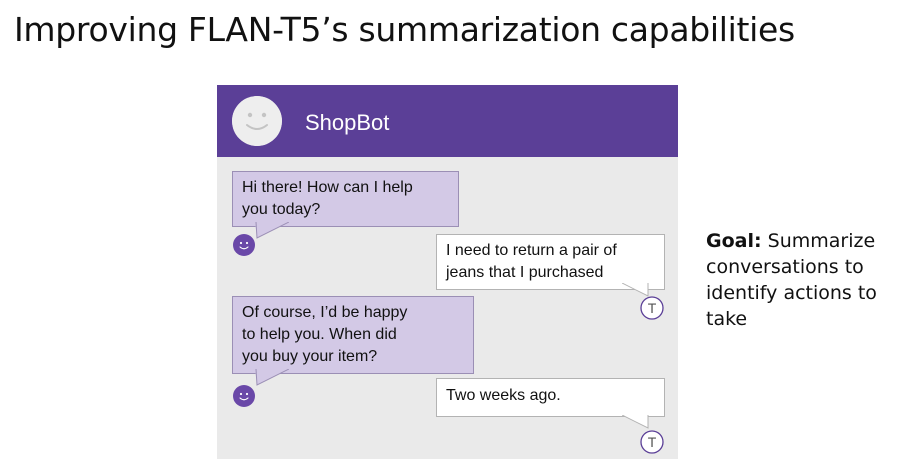  I want to click on message-line: jeans that I purchased, so click(525, 272).